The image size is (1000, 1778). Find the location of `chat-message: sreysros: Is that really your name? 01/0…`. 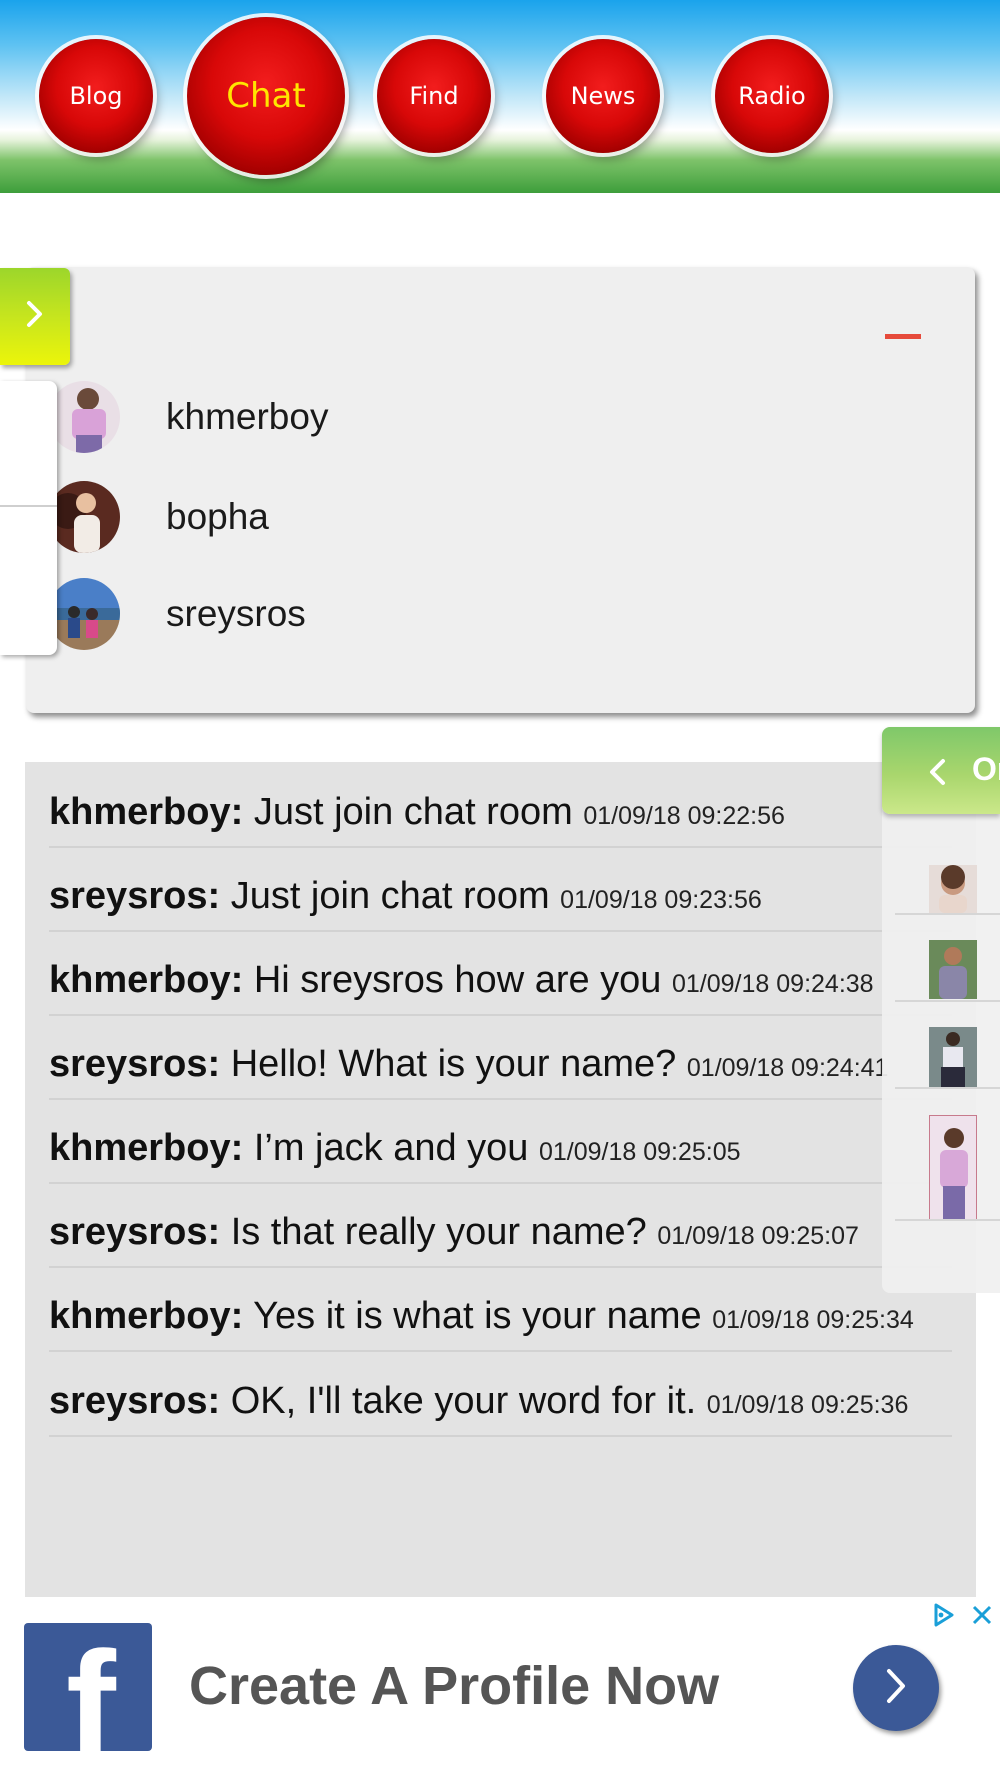

chat-message: sreysros: Is that really your name? 01/0… is located at coordinates (500, 1226).